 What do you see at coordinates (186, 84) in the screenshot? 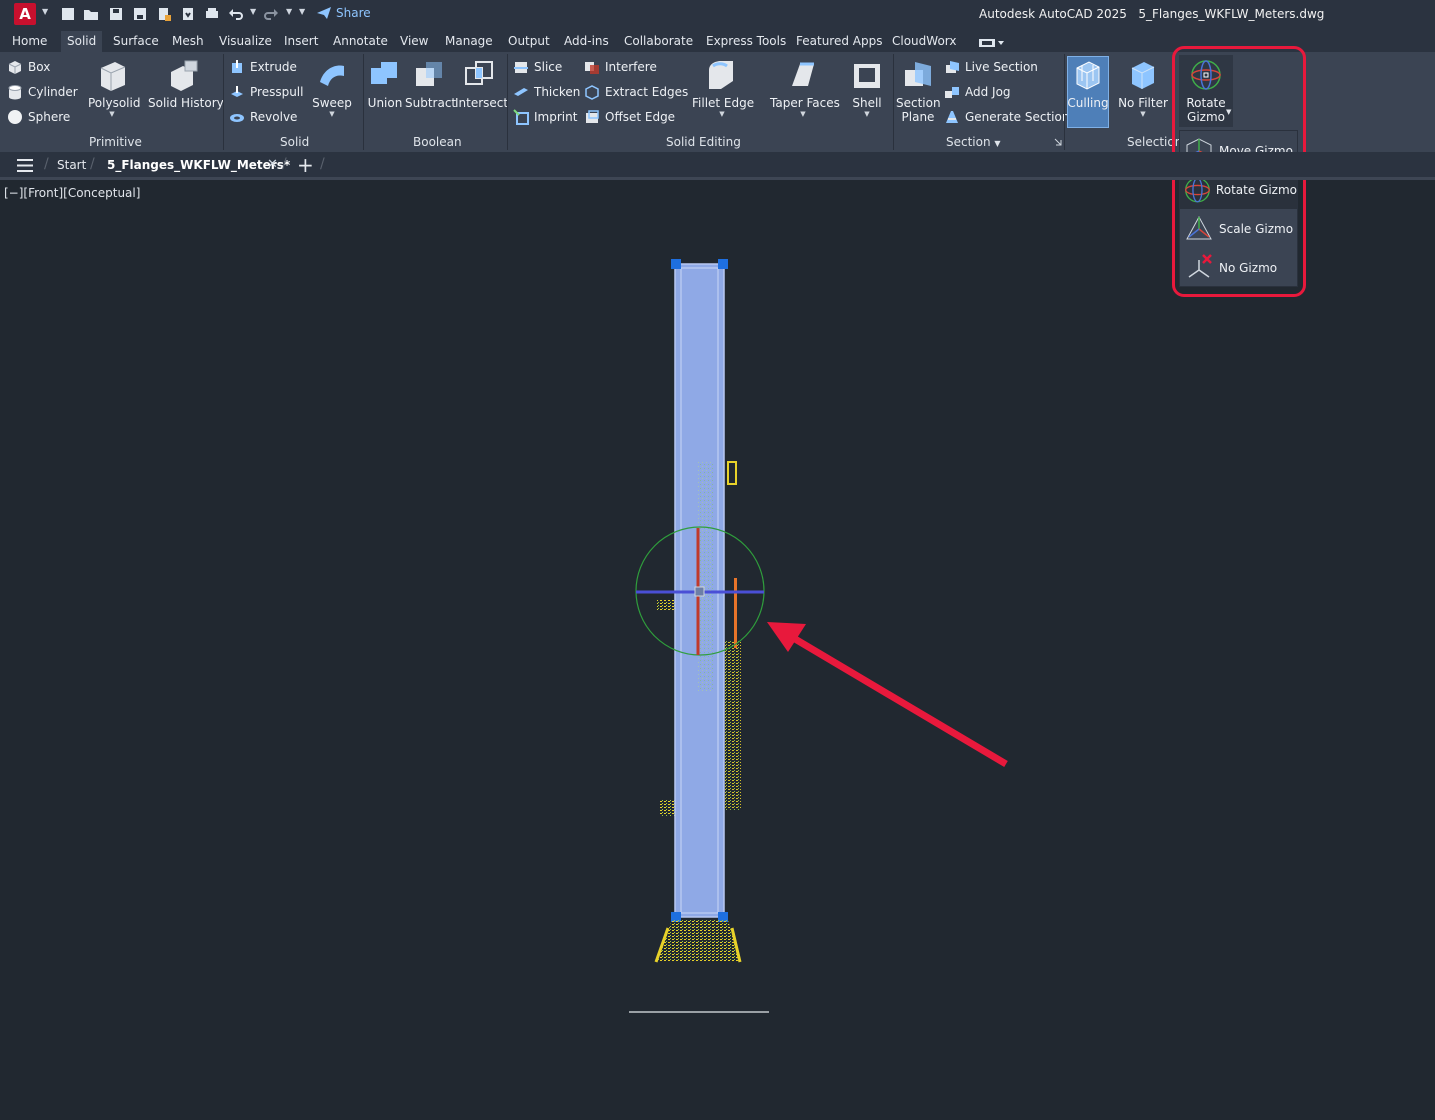
I see `solid-history-button: Solid History` at bounding box center [186, 84].